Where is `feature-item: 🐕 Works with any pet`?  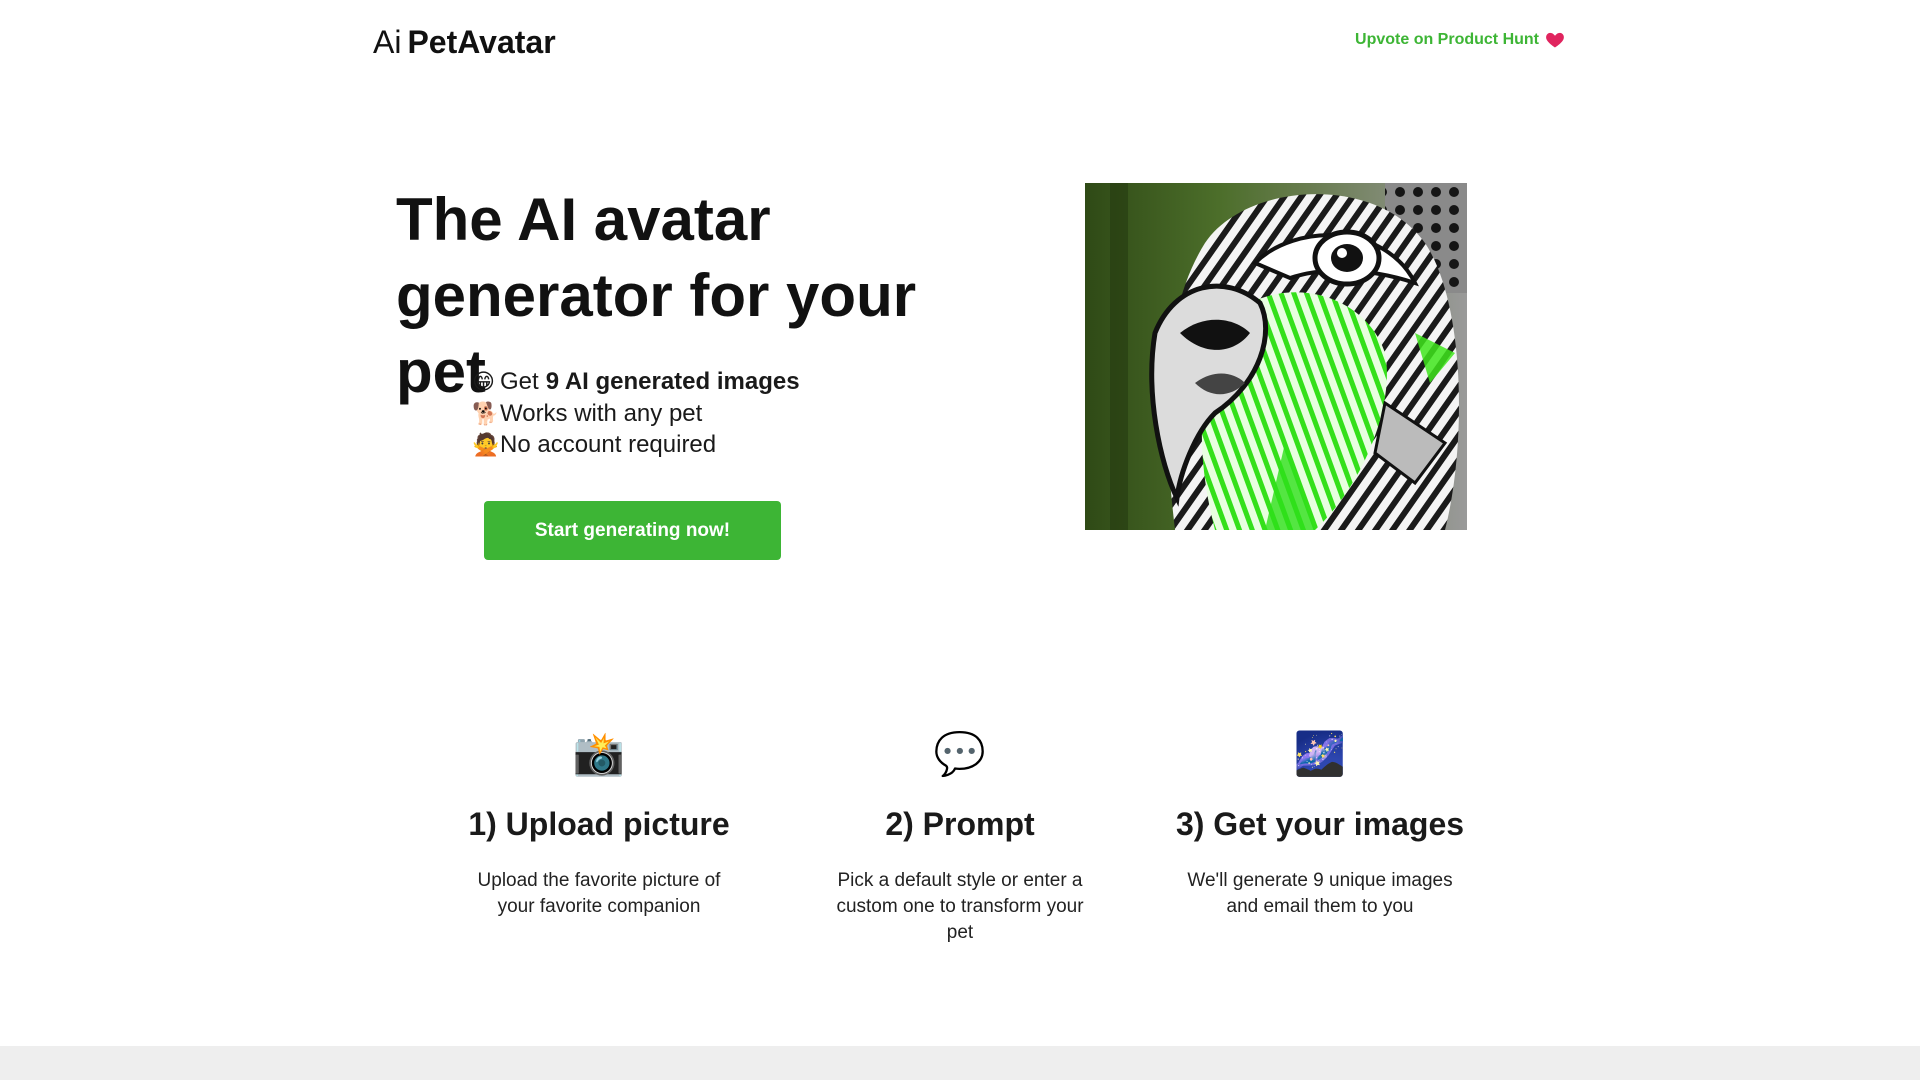
feature-item: 🐕 Works with any pet is located at coordinates (636, 414).